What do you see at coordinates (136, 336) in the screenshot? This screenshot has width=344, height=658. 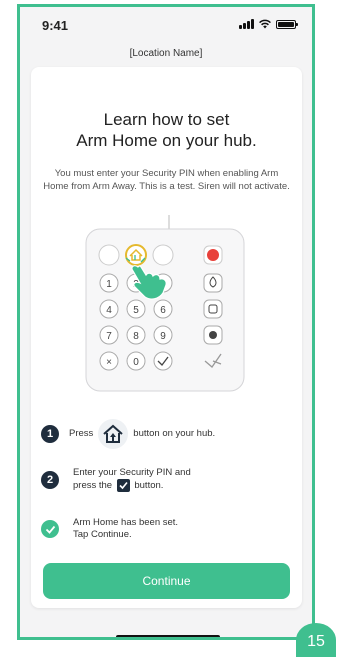 I see `key-8: 8` at bounding box center [136, 336].